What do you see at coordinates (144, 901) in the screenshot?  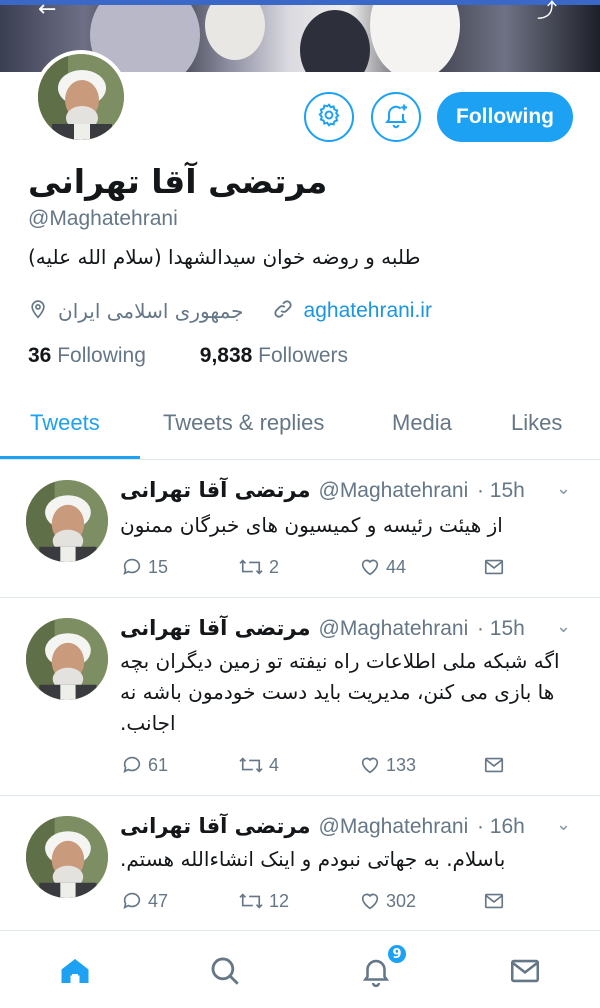 I see `reply-button: 47` at bounding box center [144, 901].